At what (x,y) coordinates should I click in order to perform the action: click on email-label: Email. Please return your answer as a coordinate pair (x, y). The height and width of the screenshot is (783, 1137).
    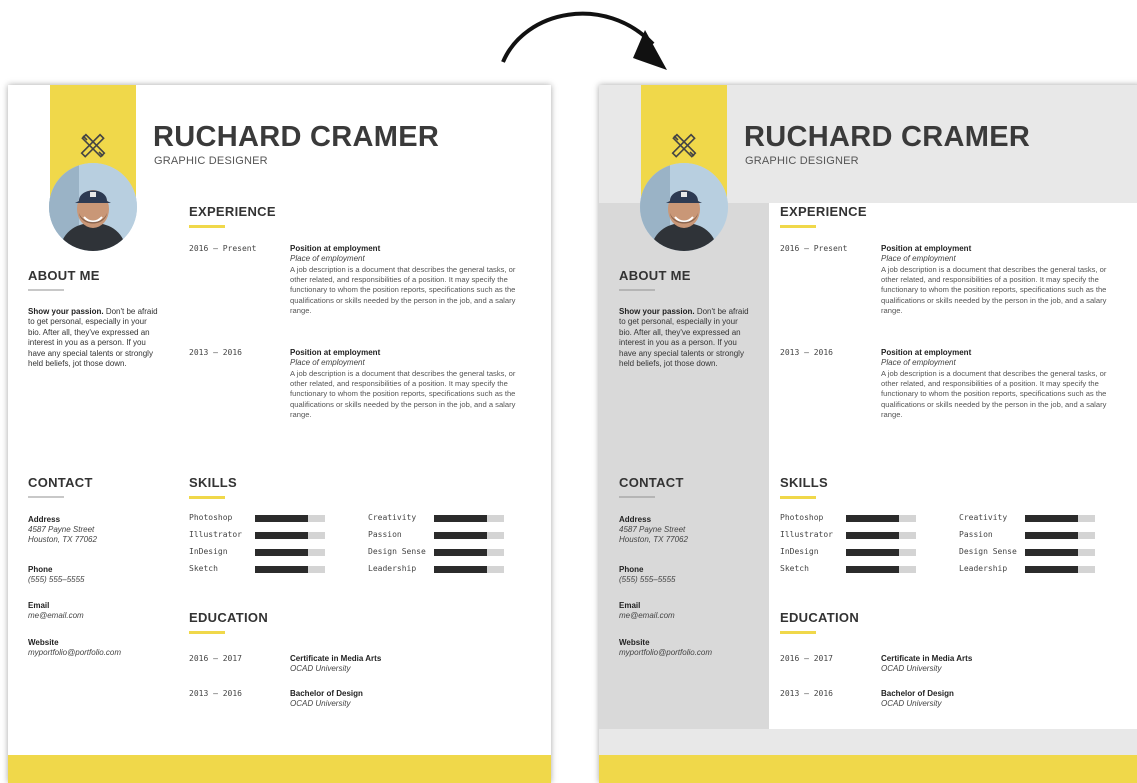
    Looking at the image, I should click on (39, 605).